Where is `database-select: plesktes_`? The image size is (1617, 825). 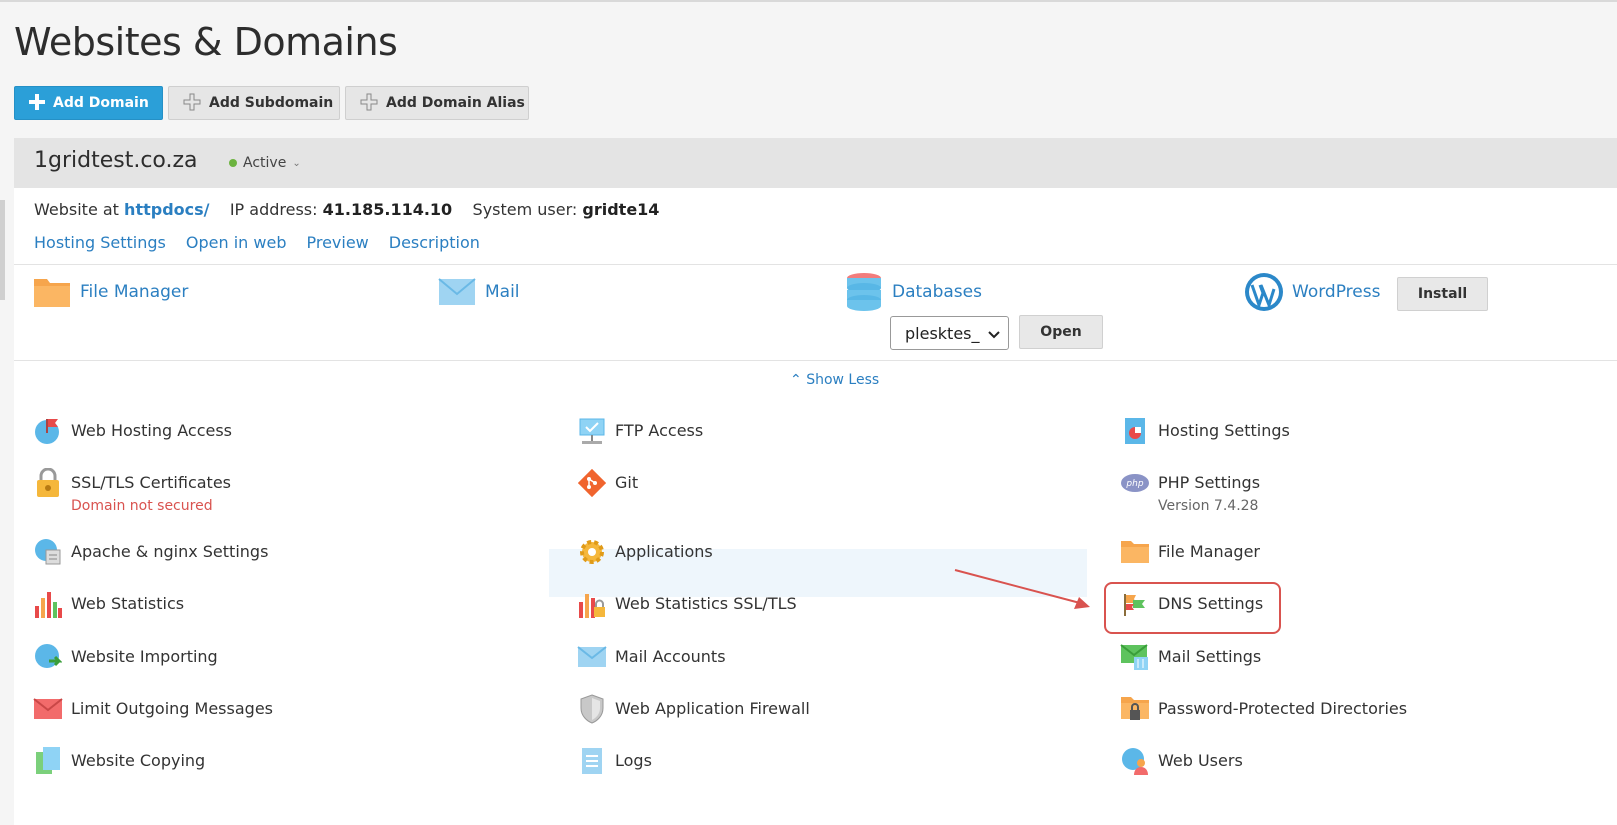 database-select: plesktes_ is located at coordinates (949, 333).